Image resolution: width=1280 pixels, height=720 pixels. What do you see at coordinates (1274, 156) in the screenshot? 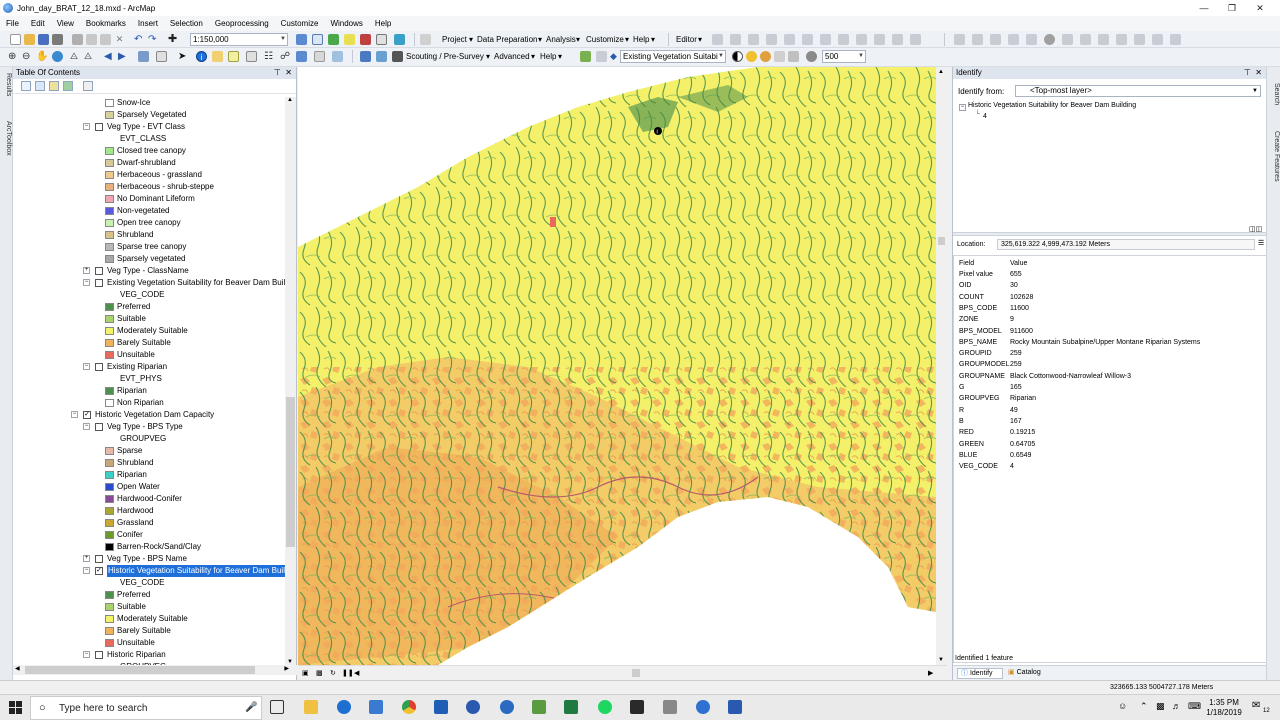
I see `create-features-tab: Create Features` at bounding box center [1274, 156].